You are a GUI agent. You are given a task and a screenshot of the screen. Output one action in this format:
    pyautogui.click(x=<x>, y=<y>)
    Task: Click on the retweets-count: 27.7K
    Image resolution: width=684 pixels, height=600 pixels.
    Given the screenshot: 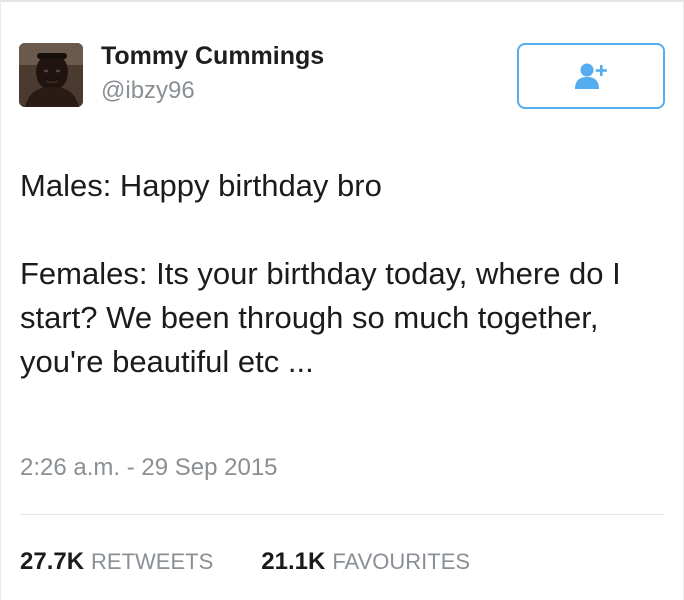 What is the action you would take?
    pyautogui.click(x=52, y=561)
    